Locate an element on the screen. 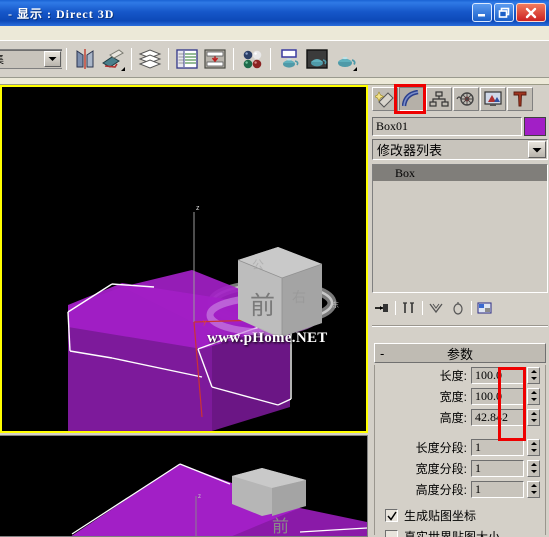 This screenshot has height=537, width=549. stack-item-box: Box is located at coordinates (460, 173).